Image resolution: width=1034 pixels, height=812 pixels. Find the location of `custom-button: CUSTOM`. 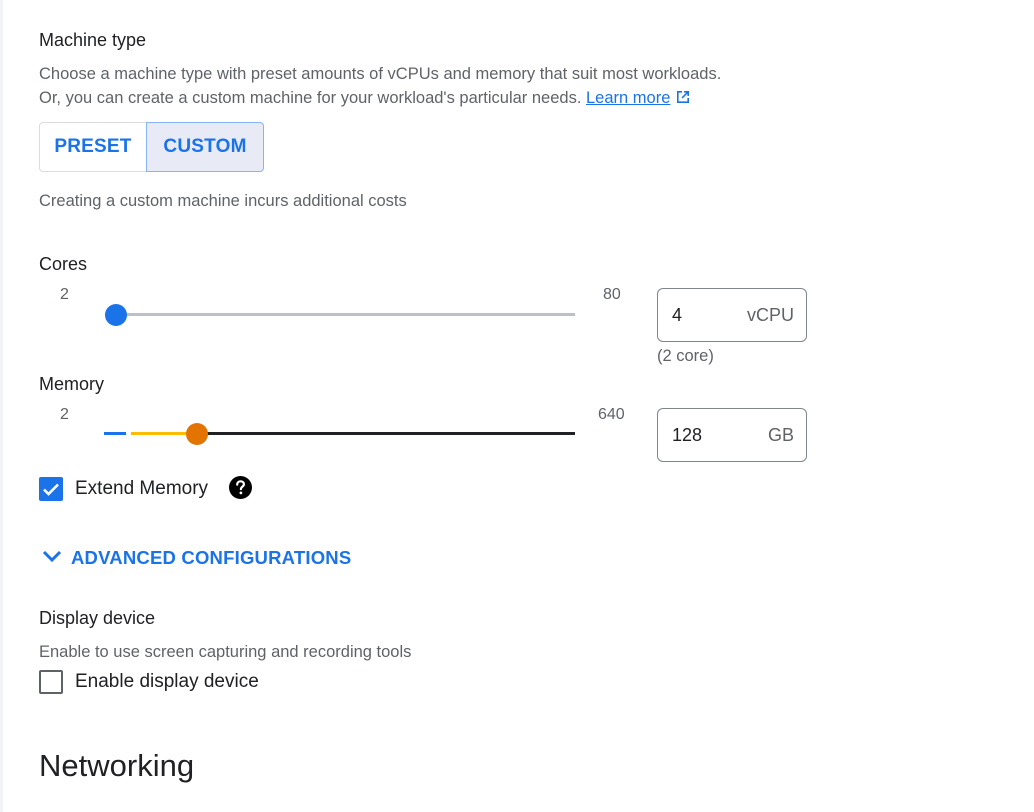

custom-button: CUSTOM is located at coordinates (205, 147).